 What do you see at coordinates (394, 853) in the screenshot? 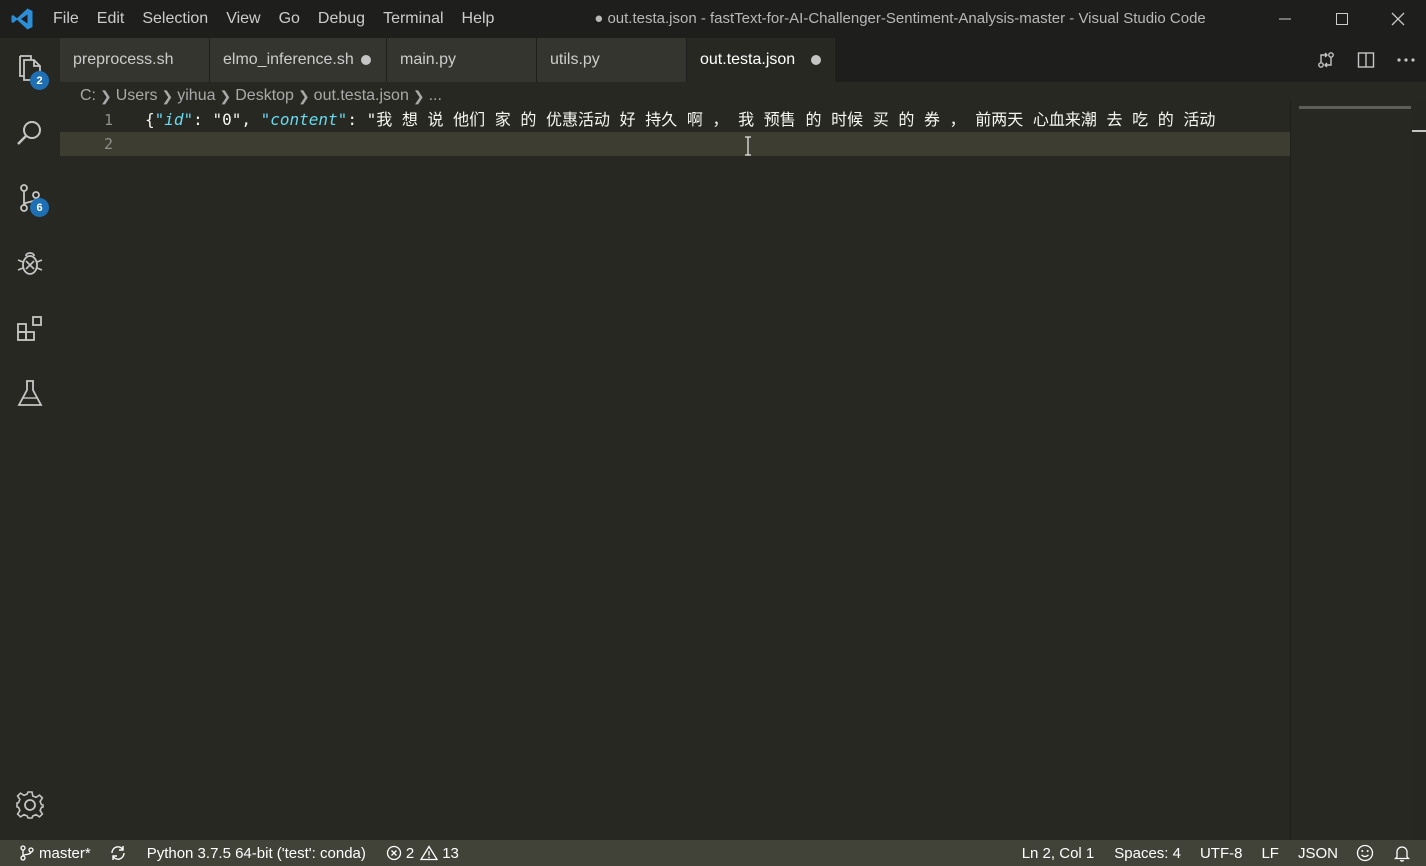
I see `error-icon` at bounding box center [394, 853].